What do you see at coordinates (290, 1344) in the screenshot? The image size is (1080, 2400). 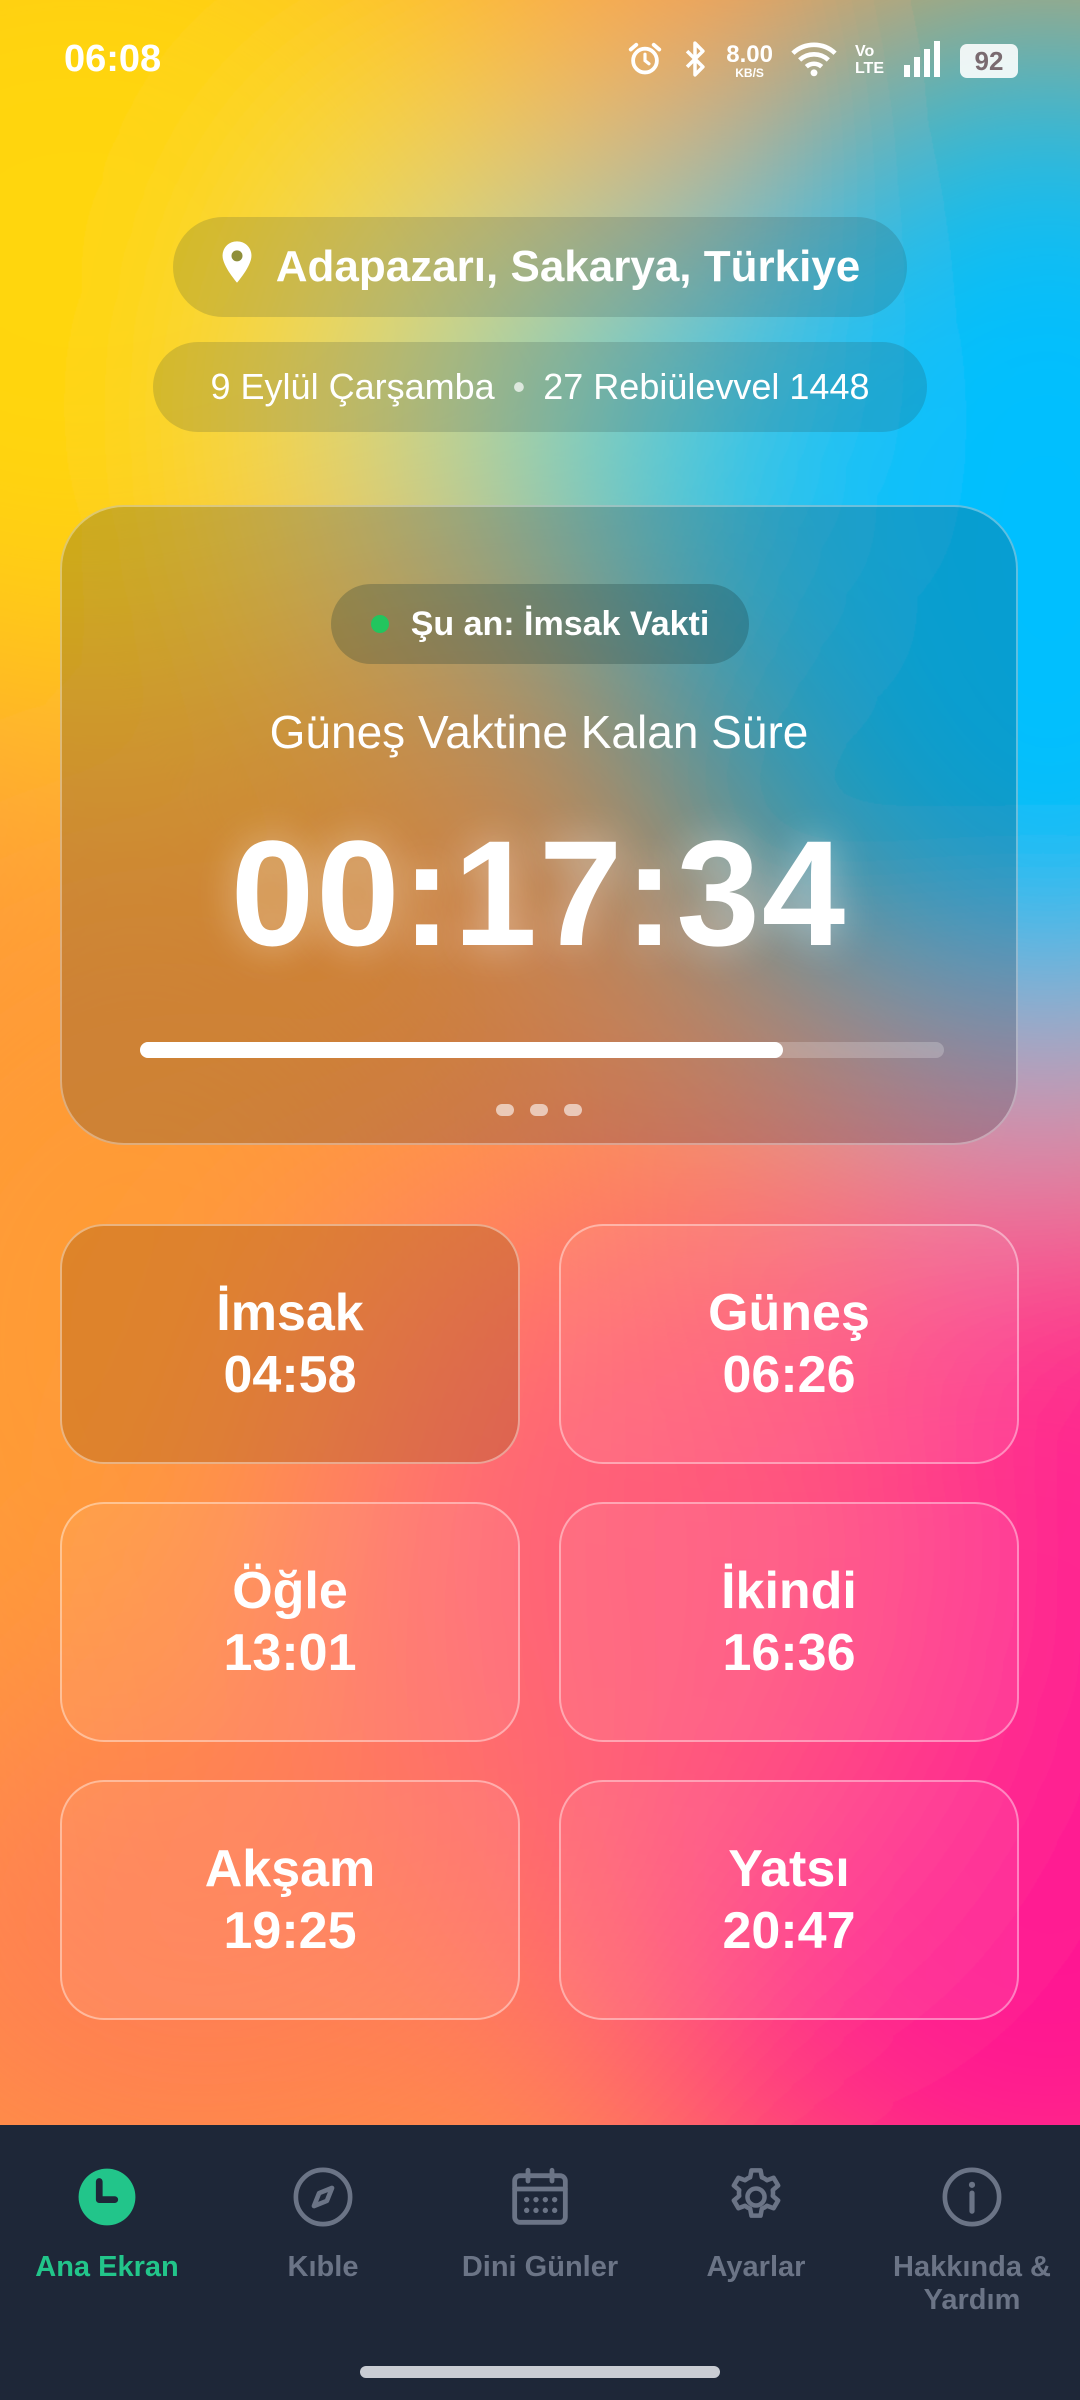 I see `prayer-tile-imsak: İmsak 04:58` at bounding box center [290, 1344].